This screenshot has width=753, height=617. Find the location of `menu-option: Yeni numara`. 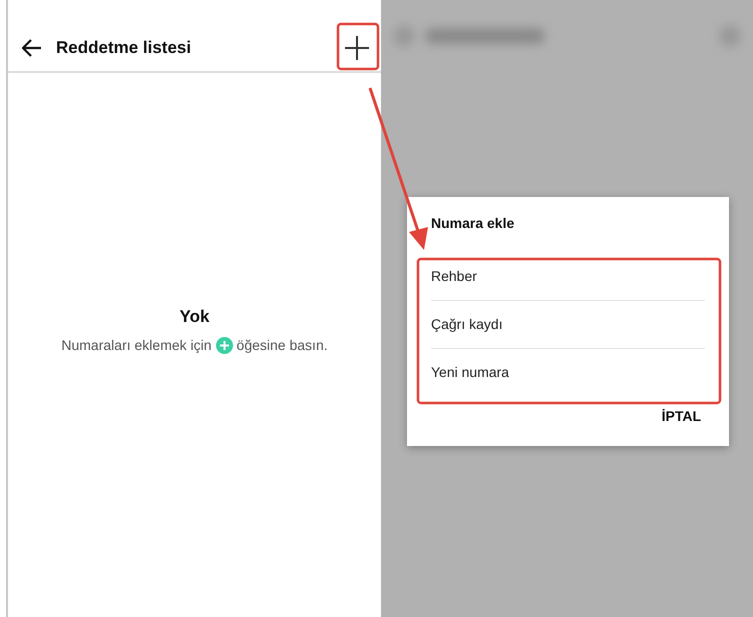

menu-option: Yeni numara is located at coordinates (568, 372).